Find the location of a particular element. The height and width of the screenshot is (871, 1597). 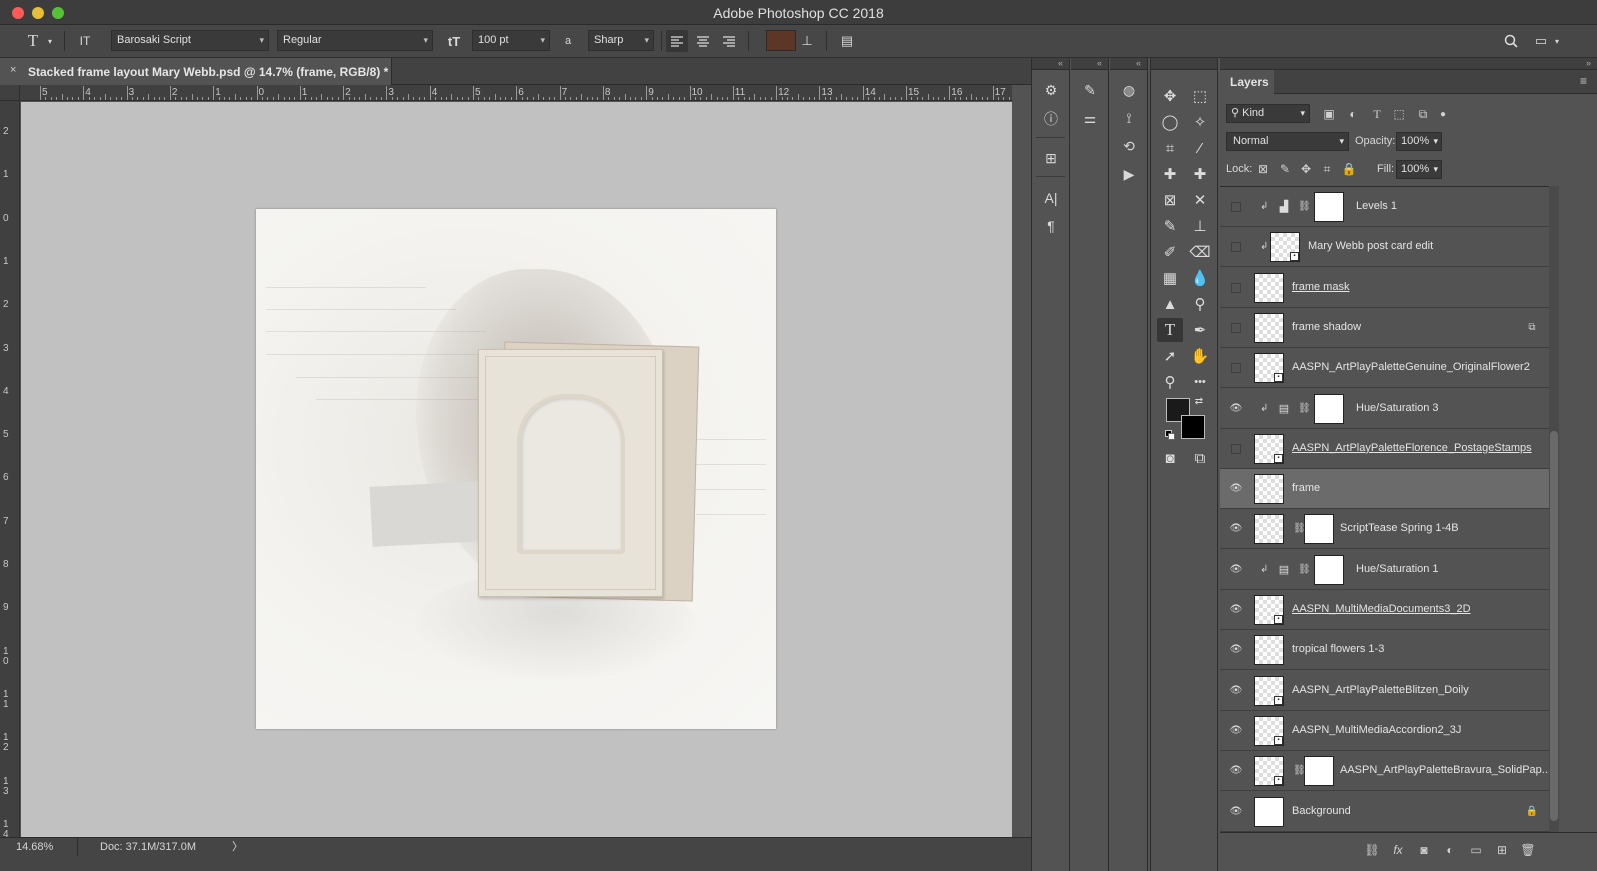

layer-row: 👁 ▪ AASPN_ArtPlayPaletteBlitzen_Doily is located at coordinates (1384, 690).